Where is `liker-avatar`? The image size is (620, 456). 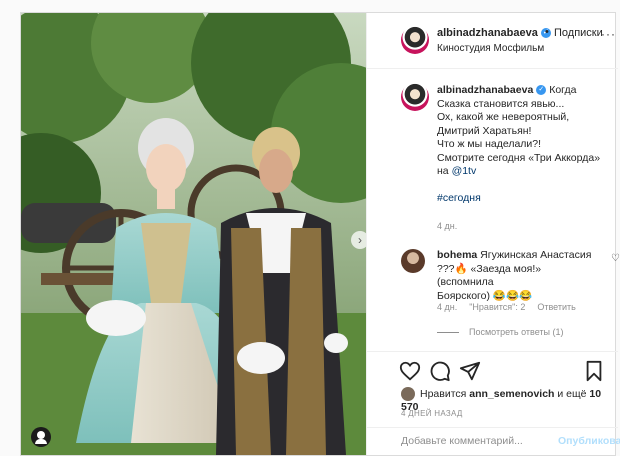 liker-avatar is located at coordinates (408, 394).